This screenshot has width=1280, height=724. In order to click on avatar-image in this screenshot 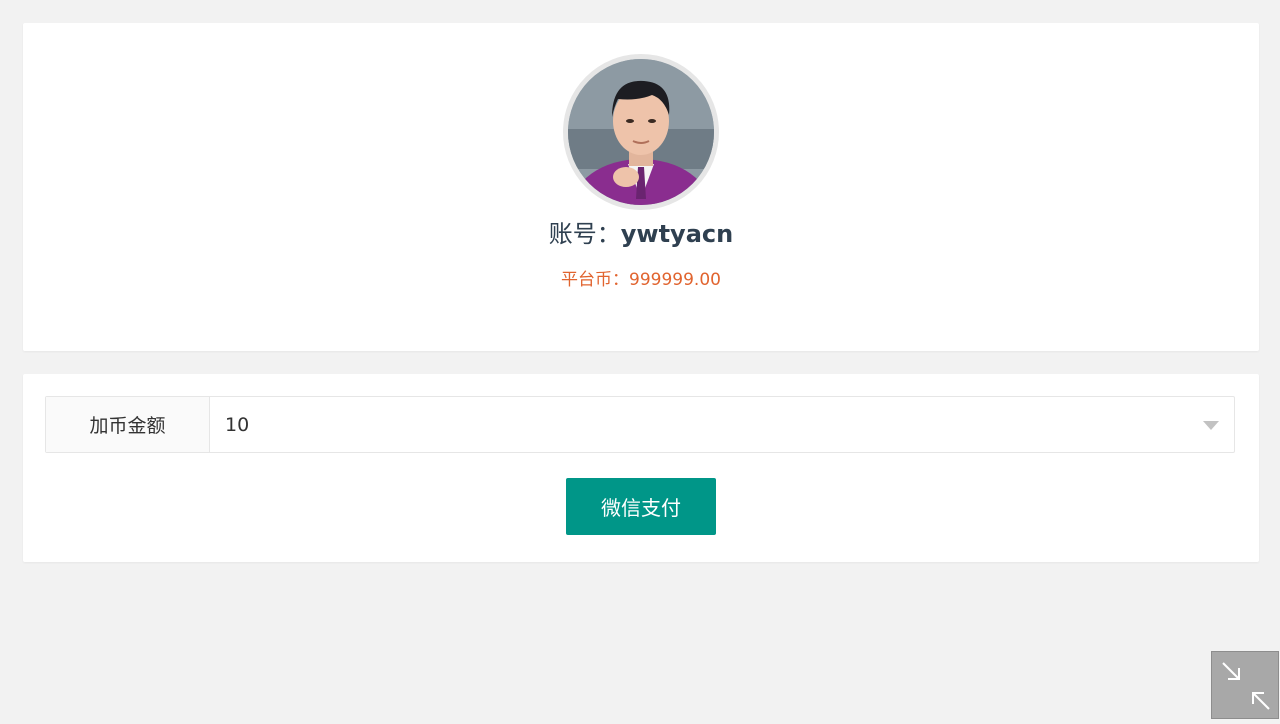, I will do `click(641, 132)`.